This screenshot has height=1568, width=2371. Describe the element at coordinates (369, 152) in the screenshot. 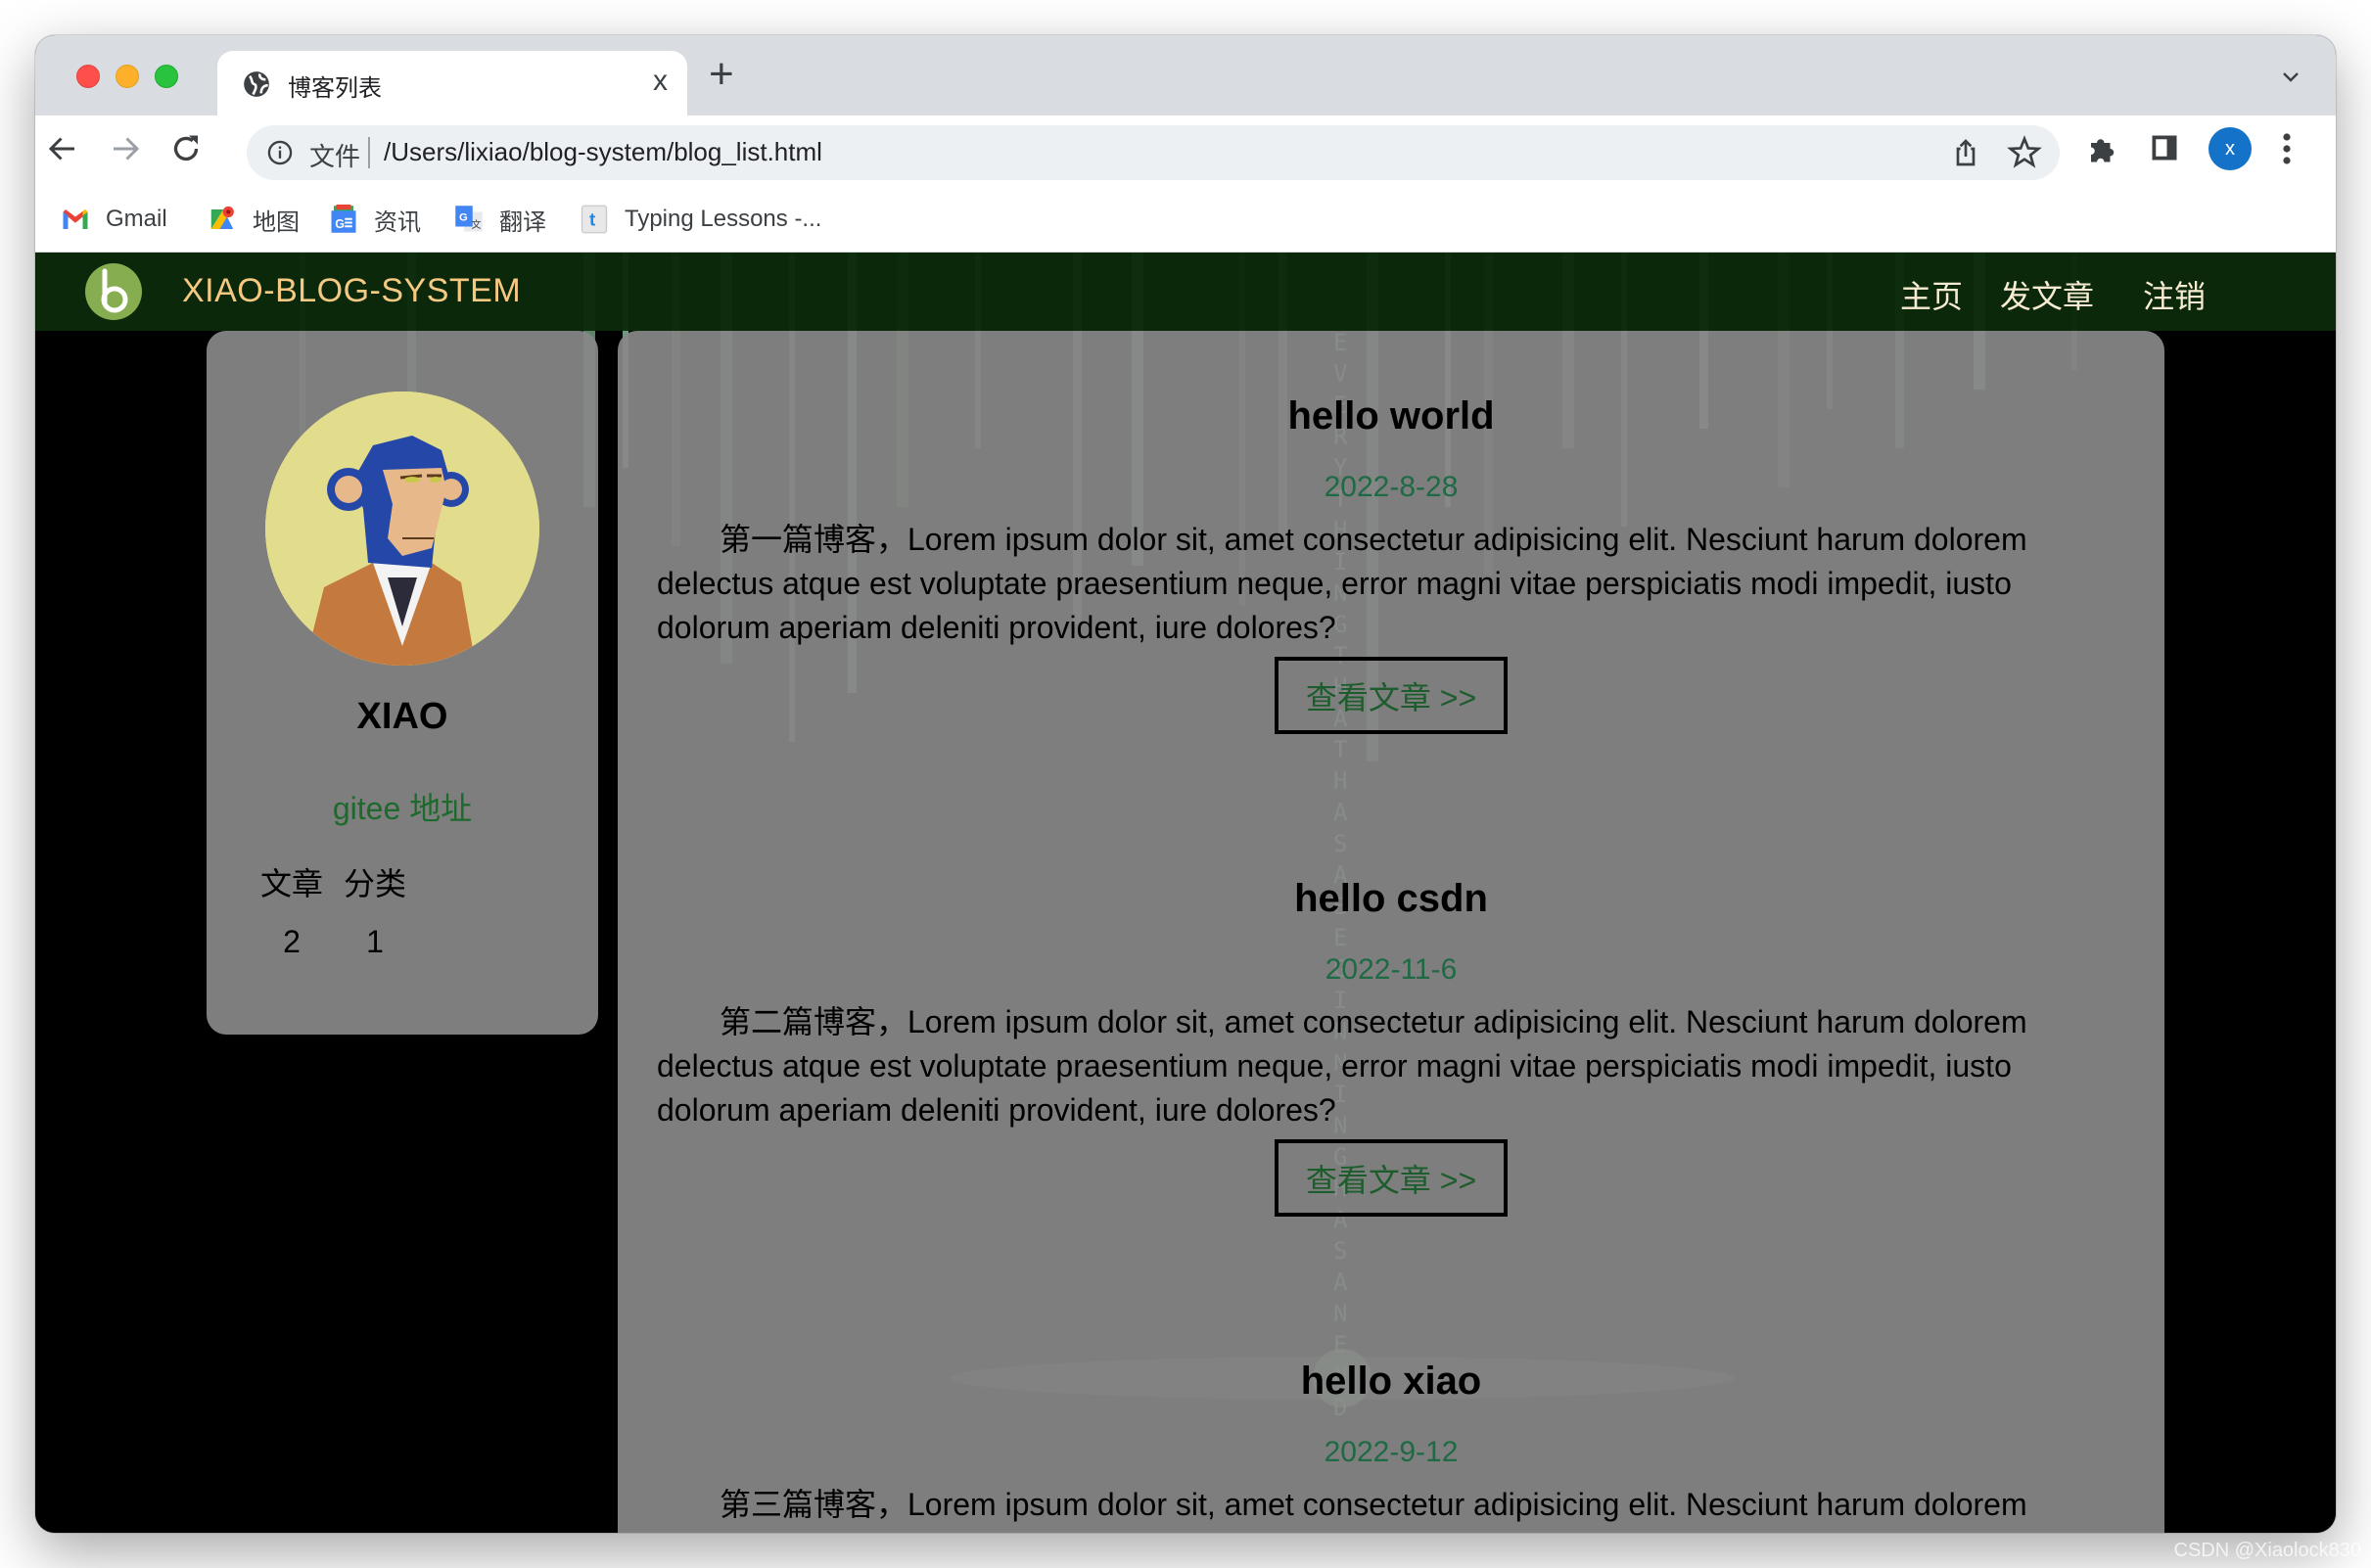

I see `address-separator` at that location.